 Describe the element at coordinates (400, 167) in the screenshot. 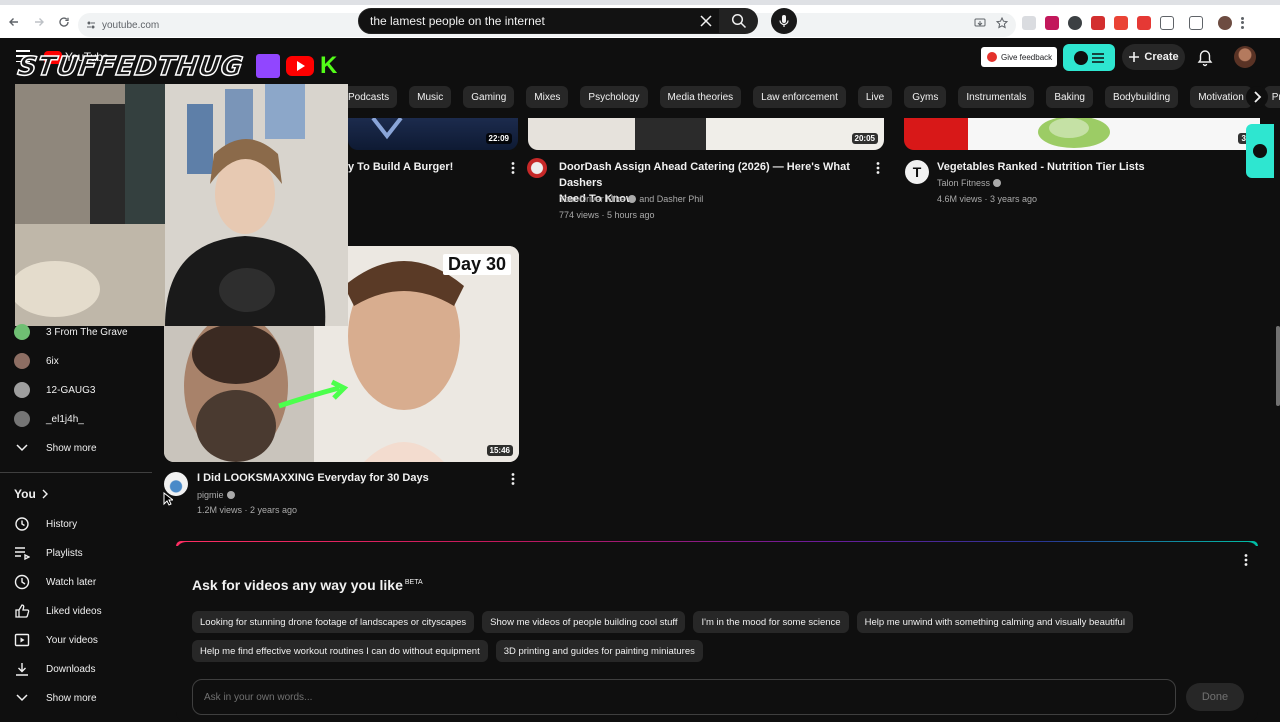

I see `video-title: y To Build A Burger!` at that location.